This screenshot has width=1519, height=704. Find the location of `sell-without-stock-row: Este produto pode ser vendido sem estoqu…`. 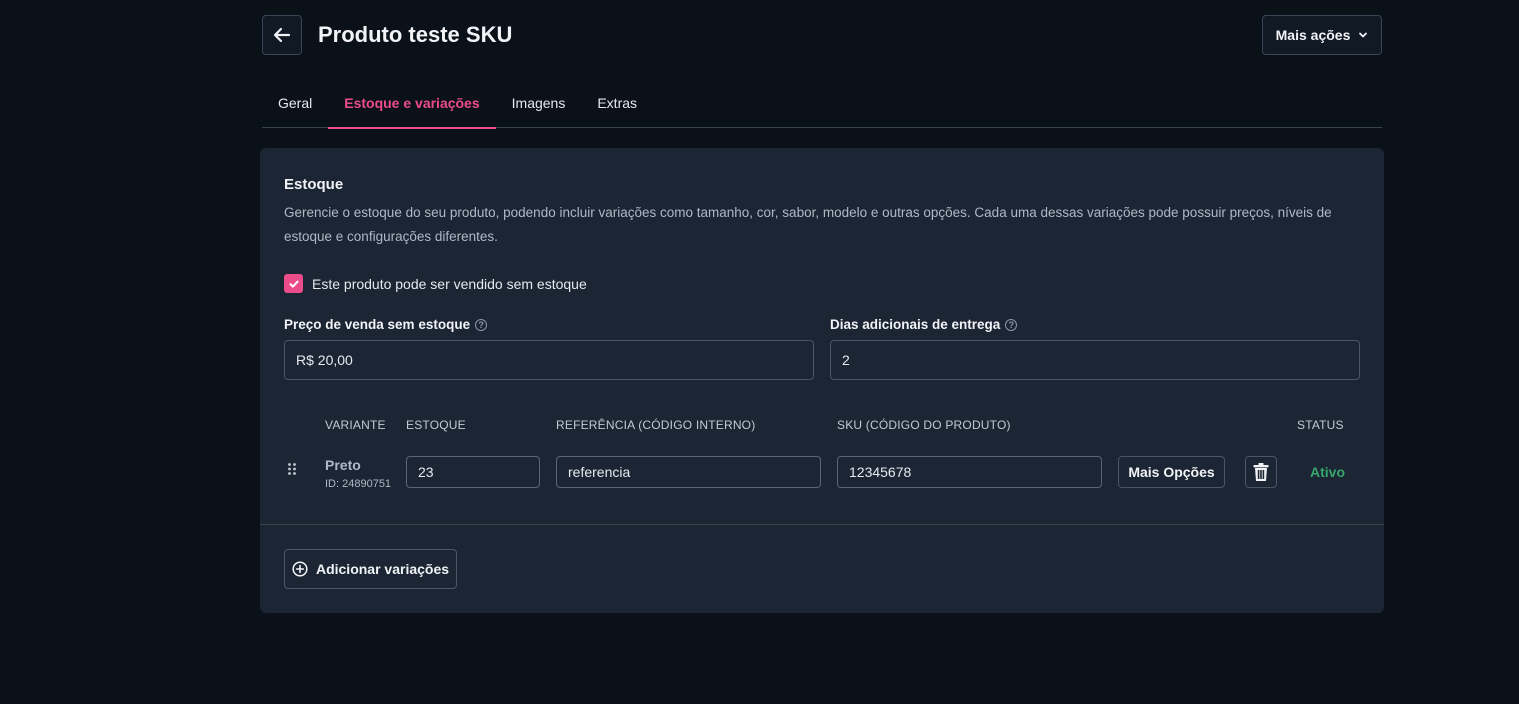

sell-without-stock-row: Este produto pode ser vendido sem estoqu… is located at coordinates (435, 283).